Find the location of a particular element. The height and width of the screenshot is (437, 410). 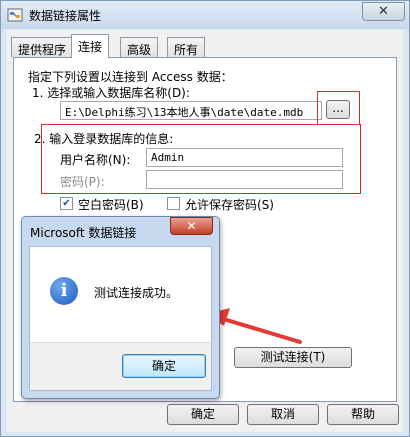

blank-password-label: 空白密码(B) is located at coordinates (111, 205).